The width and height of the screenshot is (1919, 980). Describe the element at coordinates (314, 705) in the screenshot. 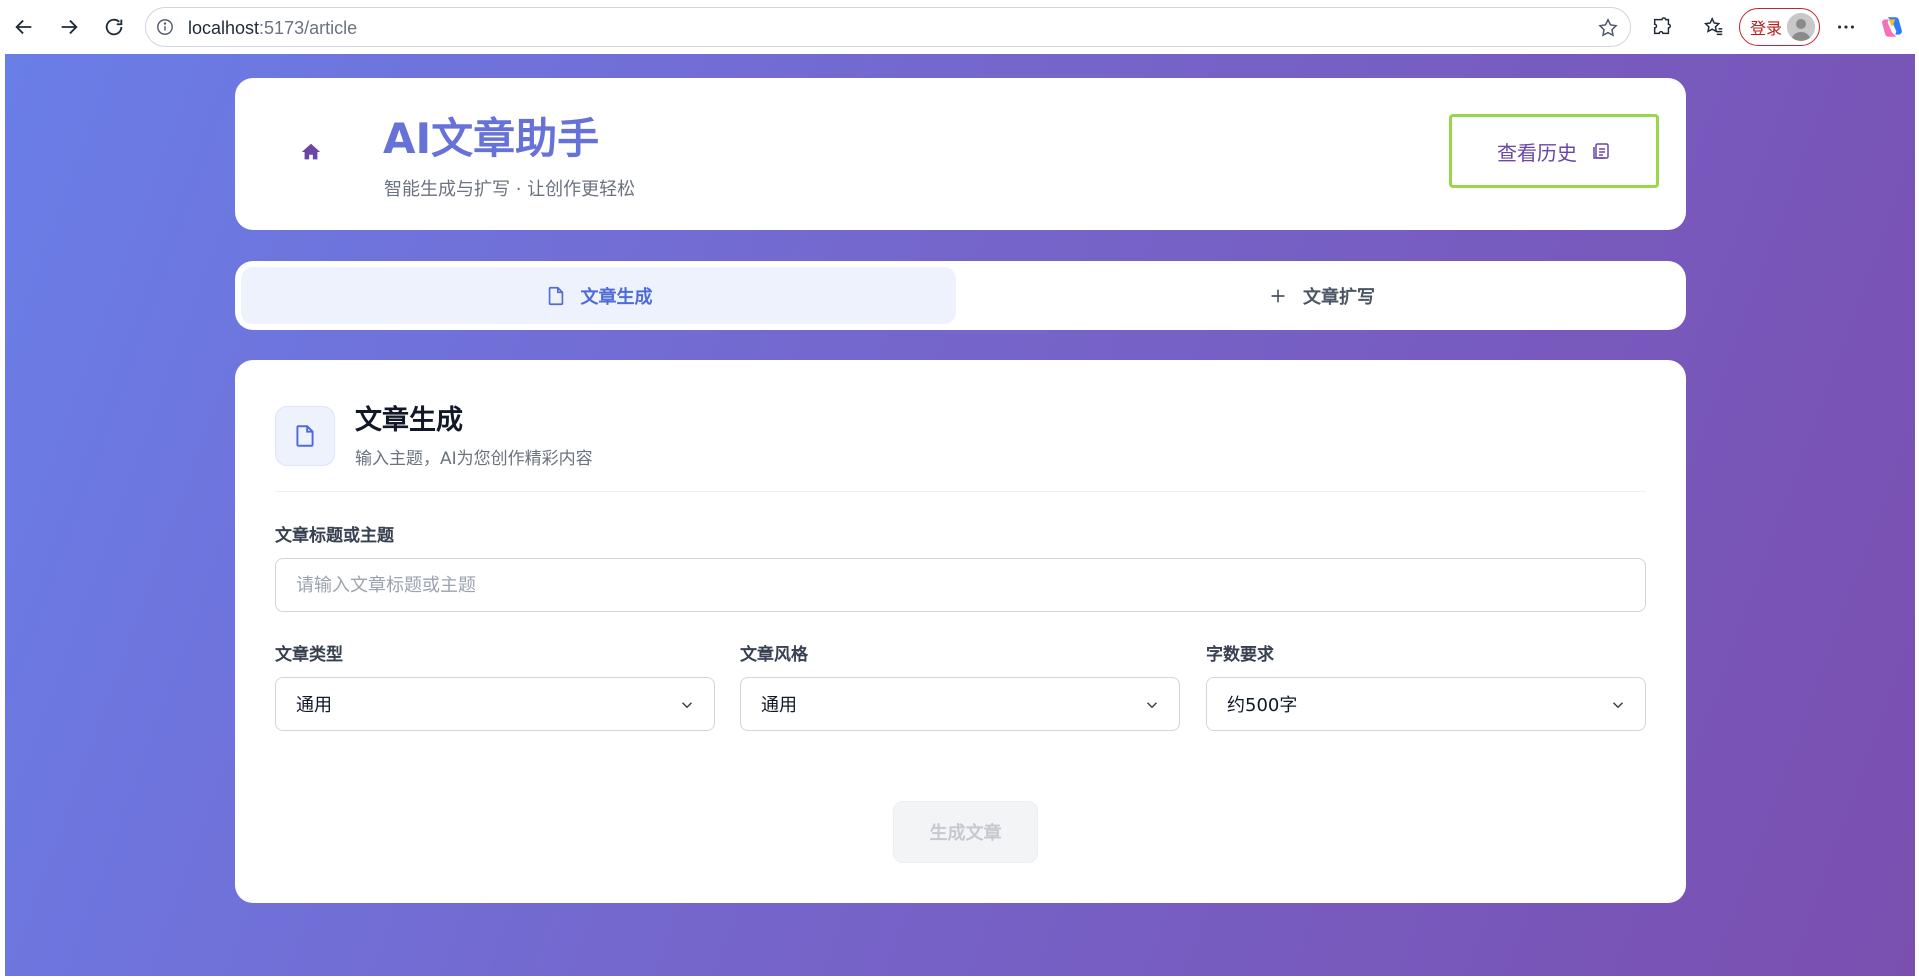

I see `article-type-value: 通用` at that location.